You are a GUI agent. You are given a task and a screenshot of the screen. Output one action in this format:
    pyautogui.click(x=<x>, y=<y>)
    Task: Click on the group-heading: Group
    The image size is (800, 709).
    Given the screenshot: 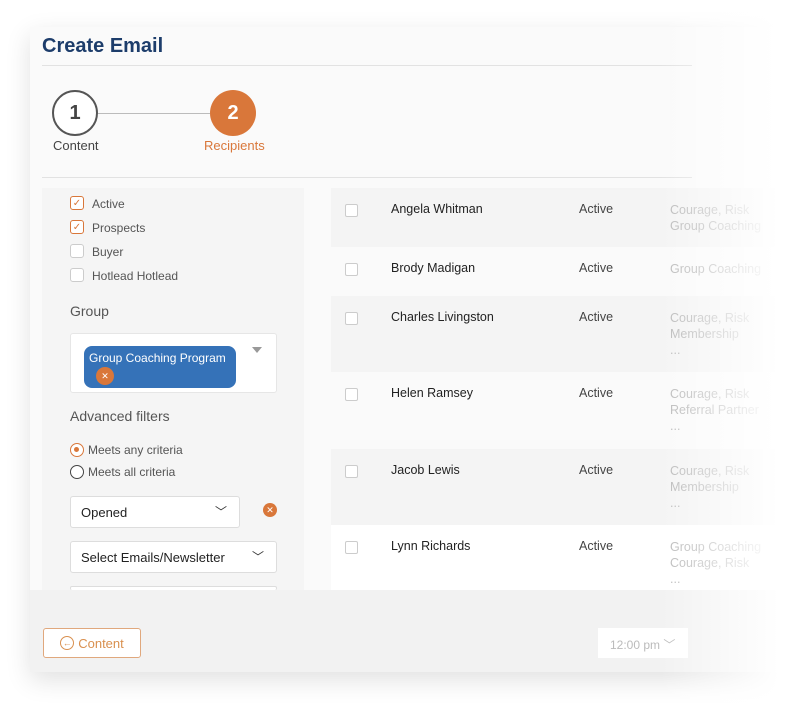 What is the action you would take?
    pyautogui.click(x=89, y=311)
    